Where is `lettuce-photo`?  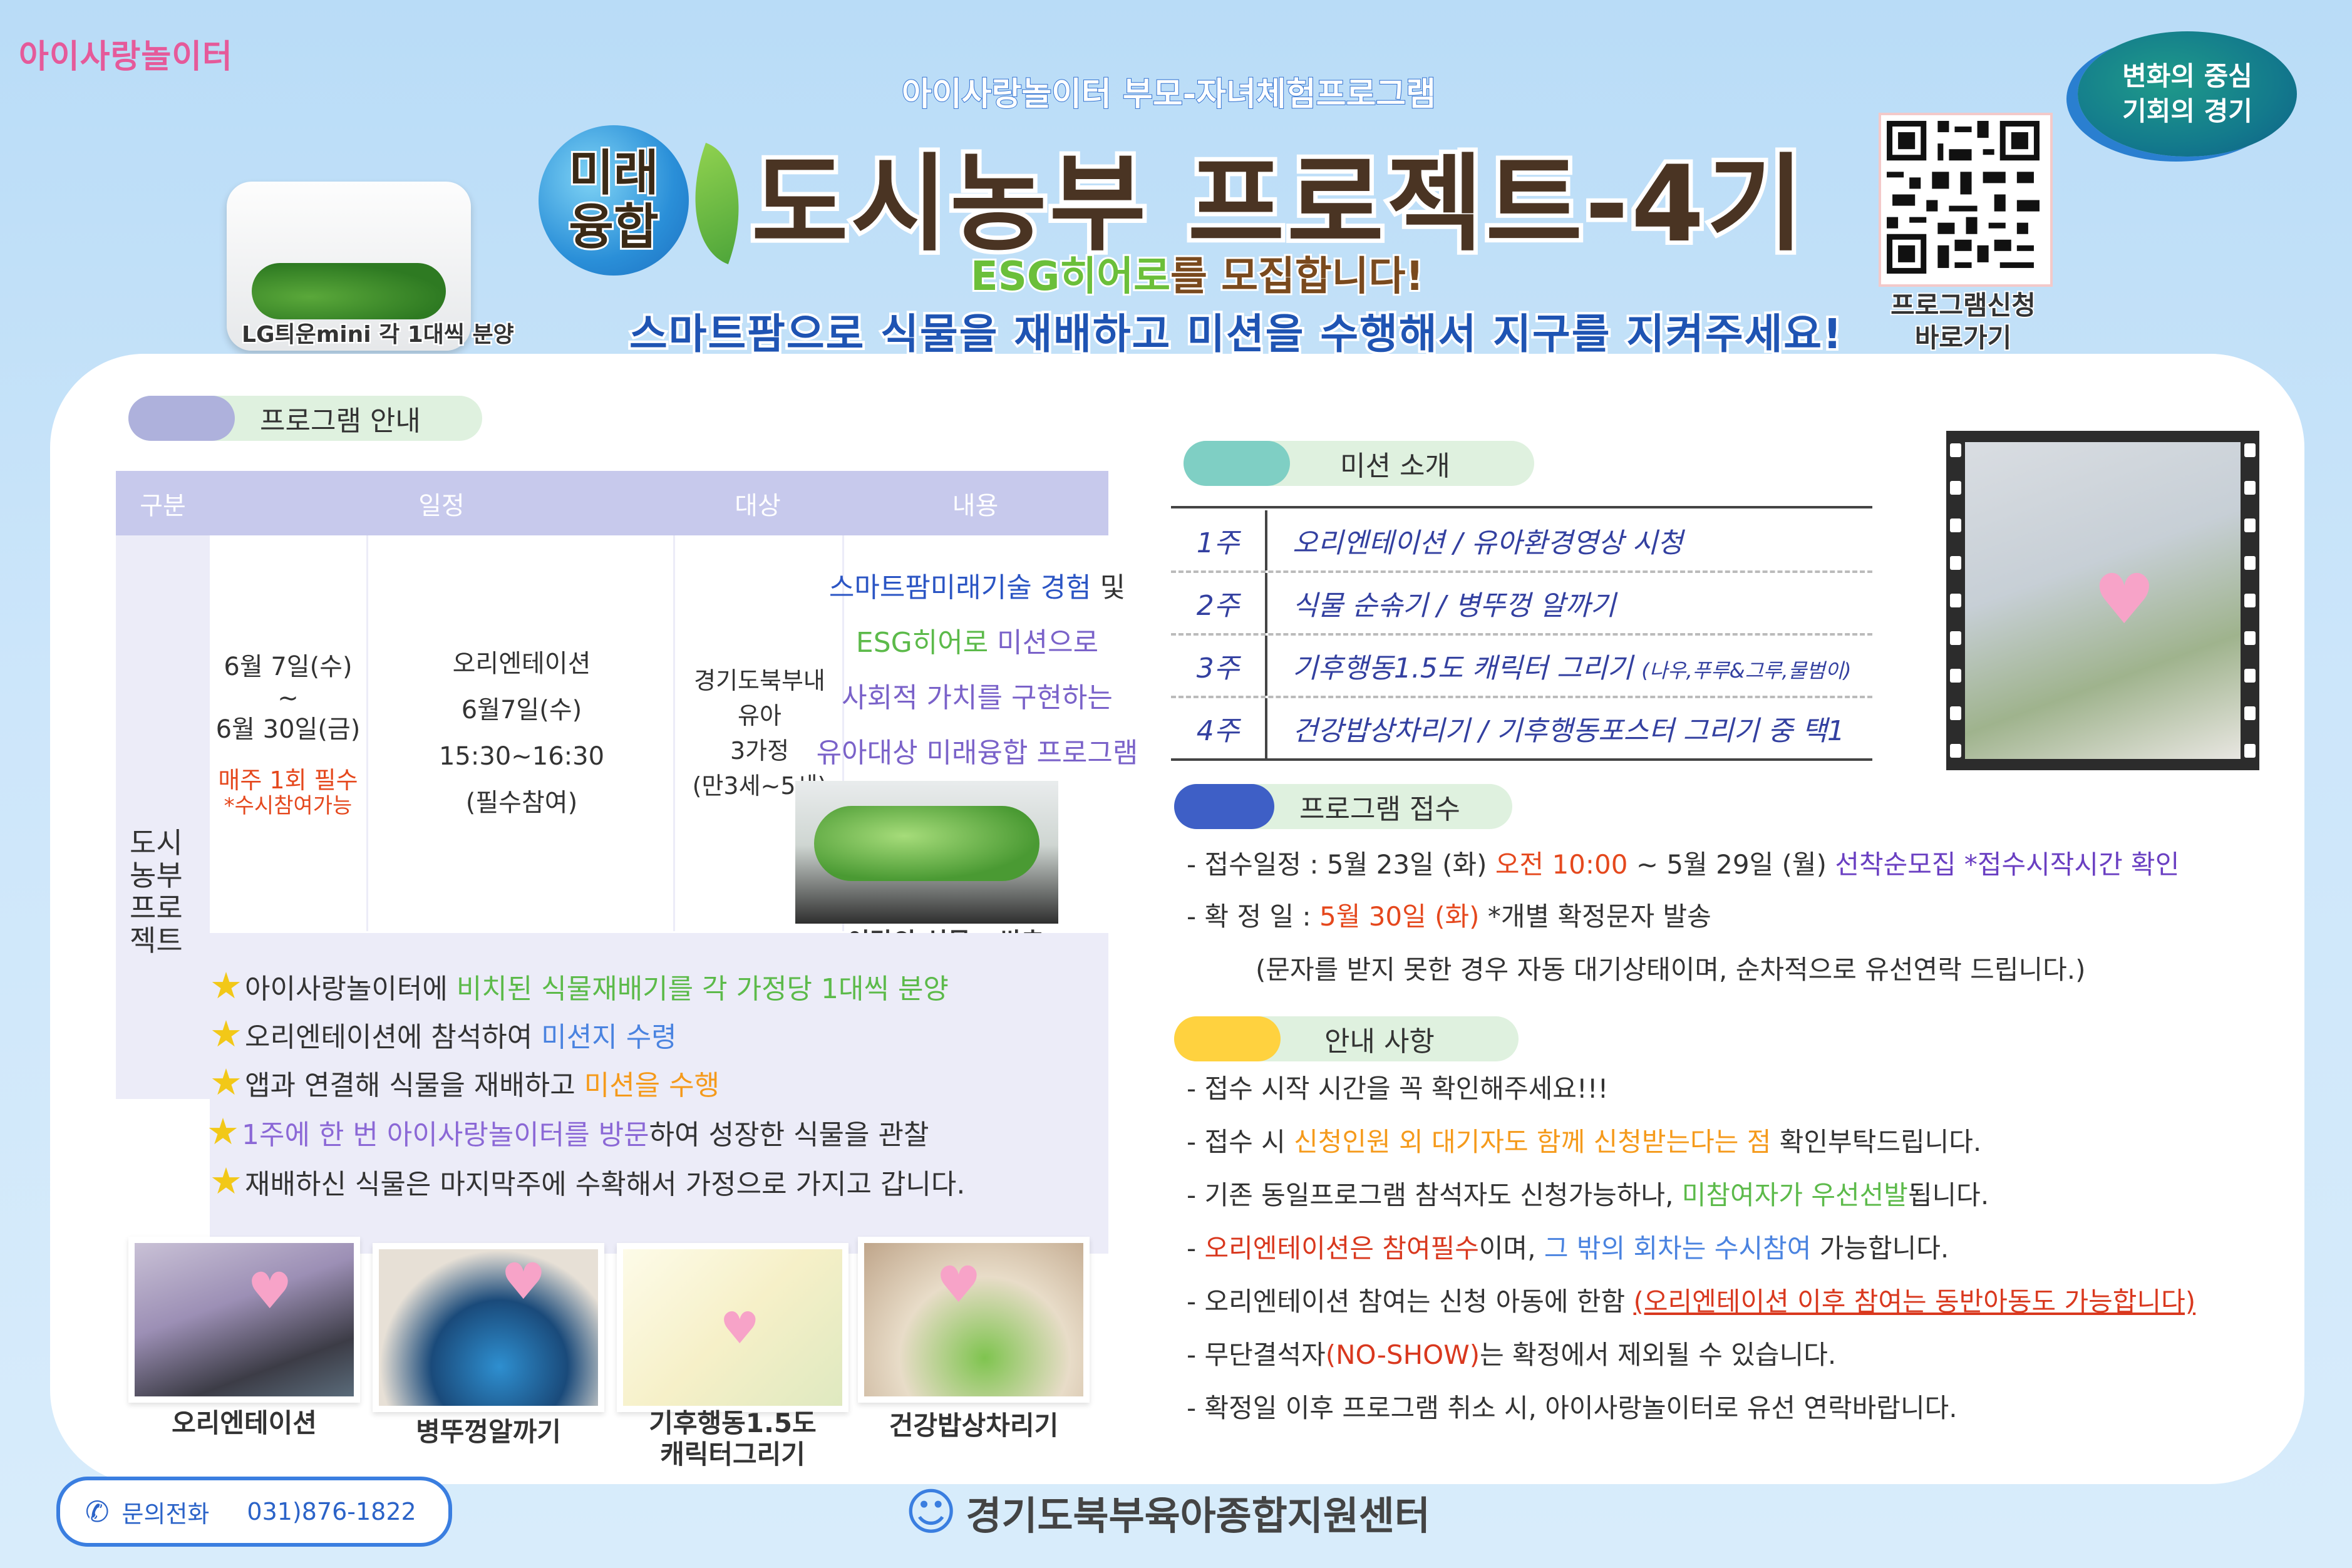
lettuce-photo is located at coordinates (926, 852).